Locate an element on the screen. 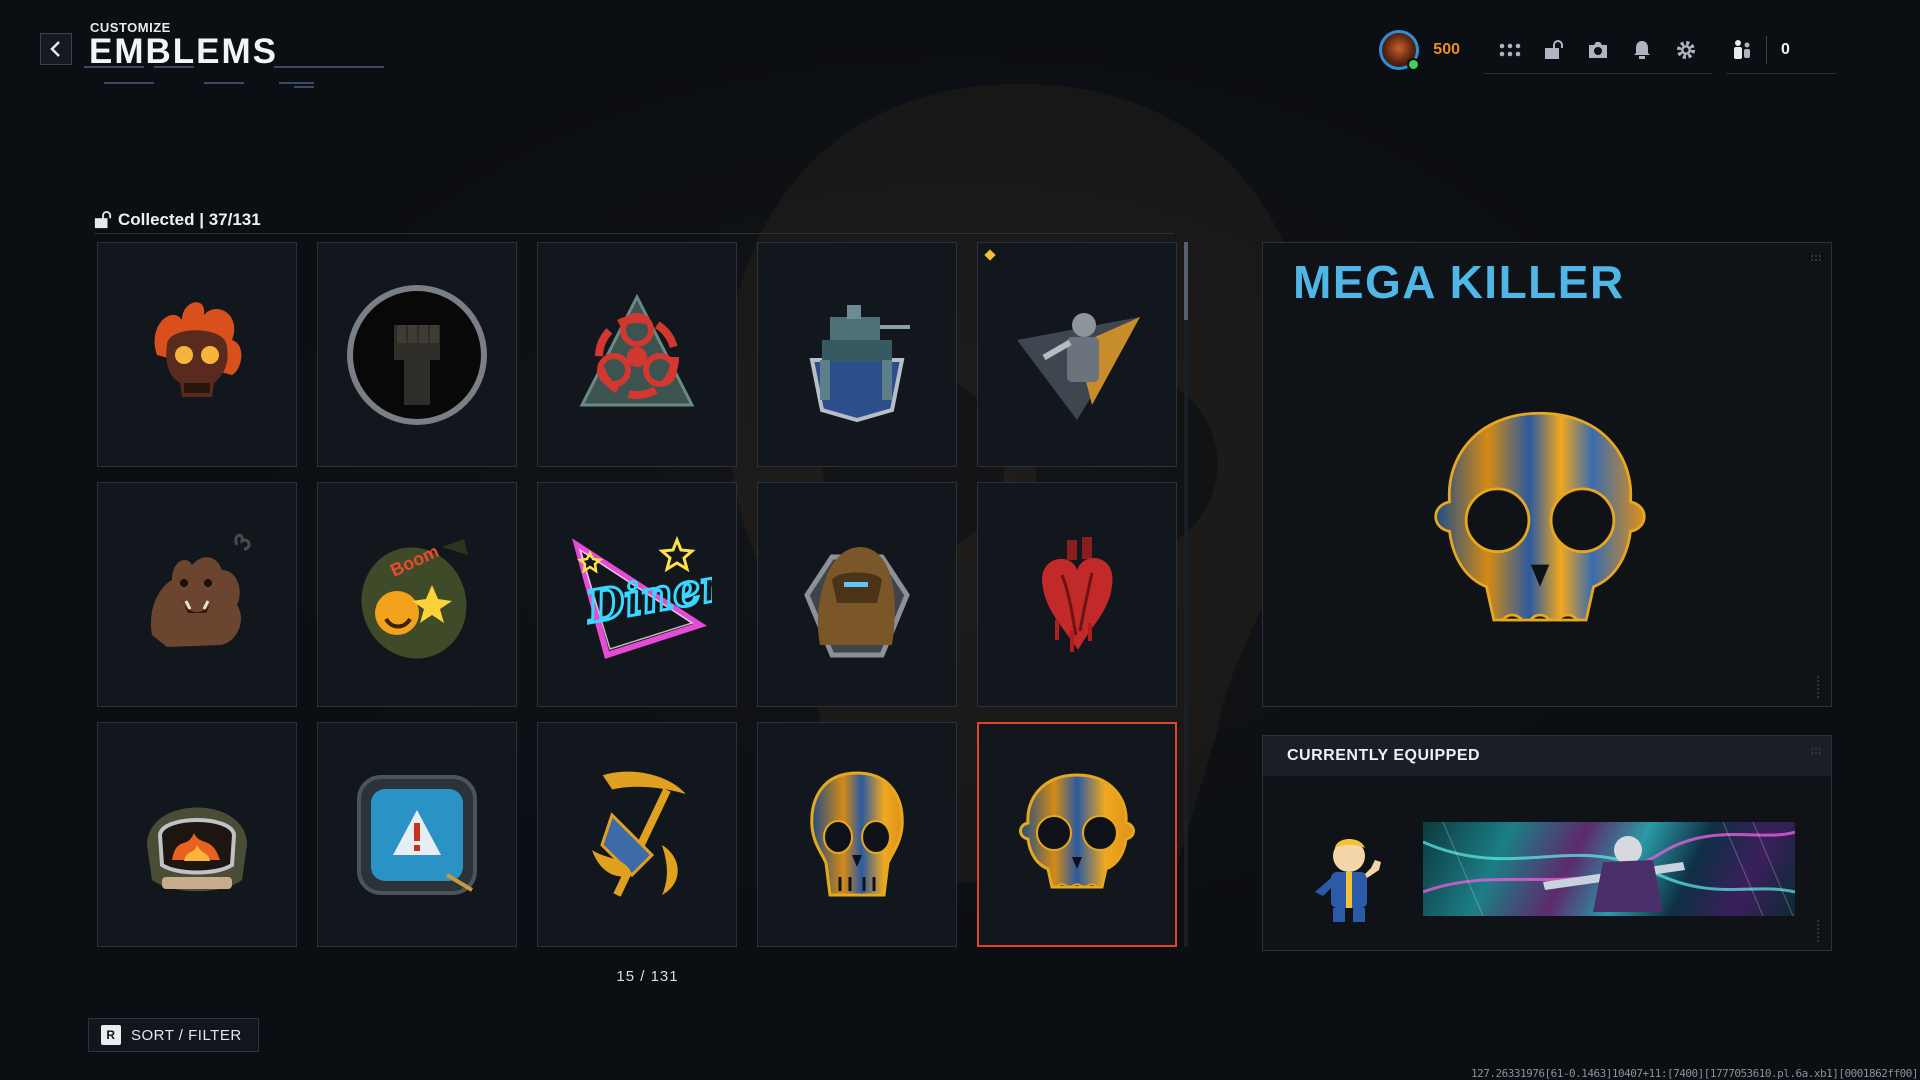 This screenshot has height=1080, width=1920. back-button is located at coordinates (56, 49).